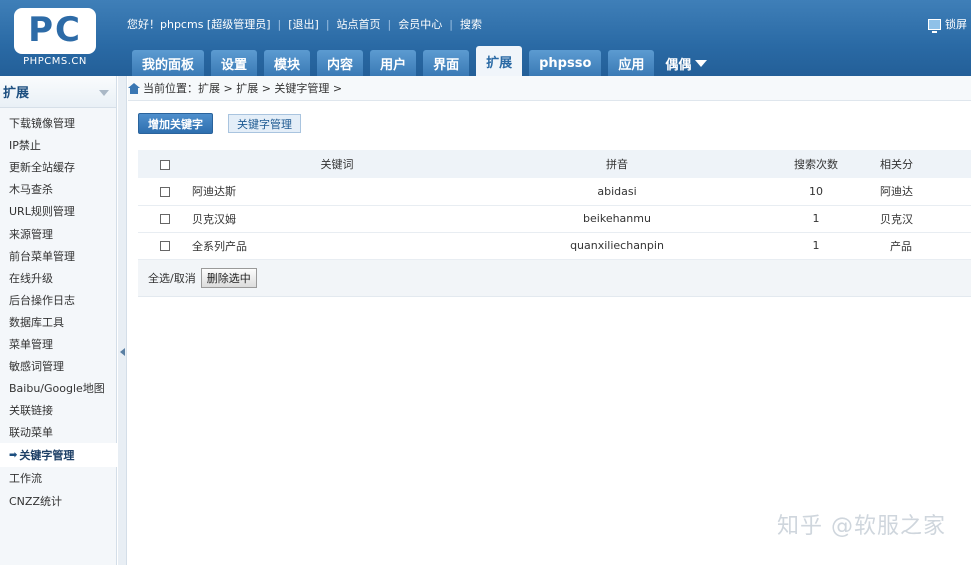 Image resolution: width=971 pixels, height=565 pixels. I want to click on header-search-count: 搜索次数, so click(816, 164).